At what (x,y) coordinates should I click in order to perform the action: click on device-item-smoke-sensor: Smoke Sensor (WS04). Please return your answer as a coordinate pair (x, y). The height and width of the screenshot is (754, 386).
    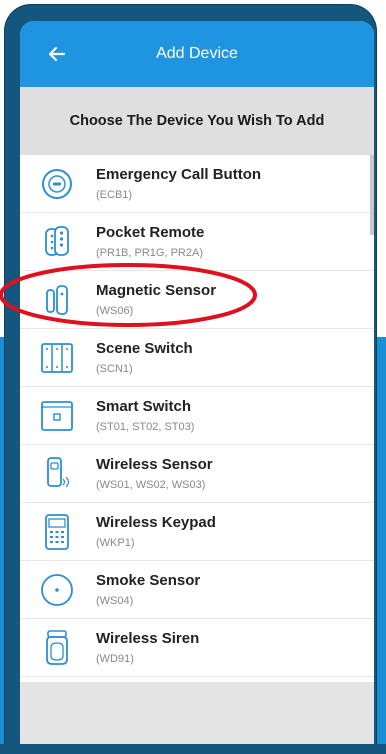
    Looking at the image, I should click on (197, 590).